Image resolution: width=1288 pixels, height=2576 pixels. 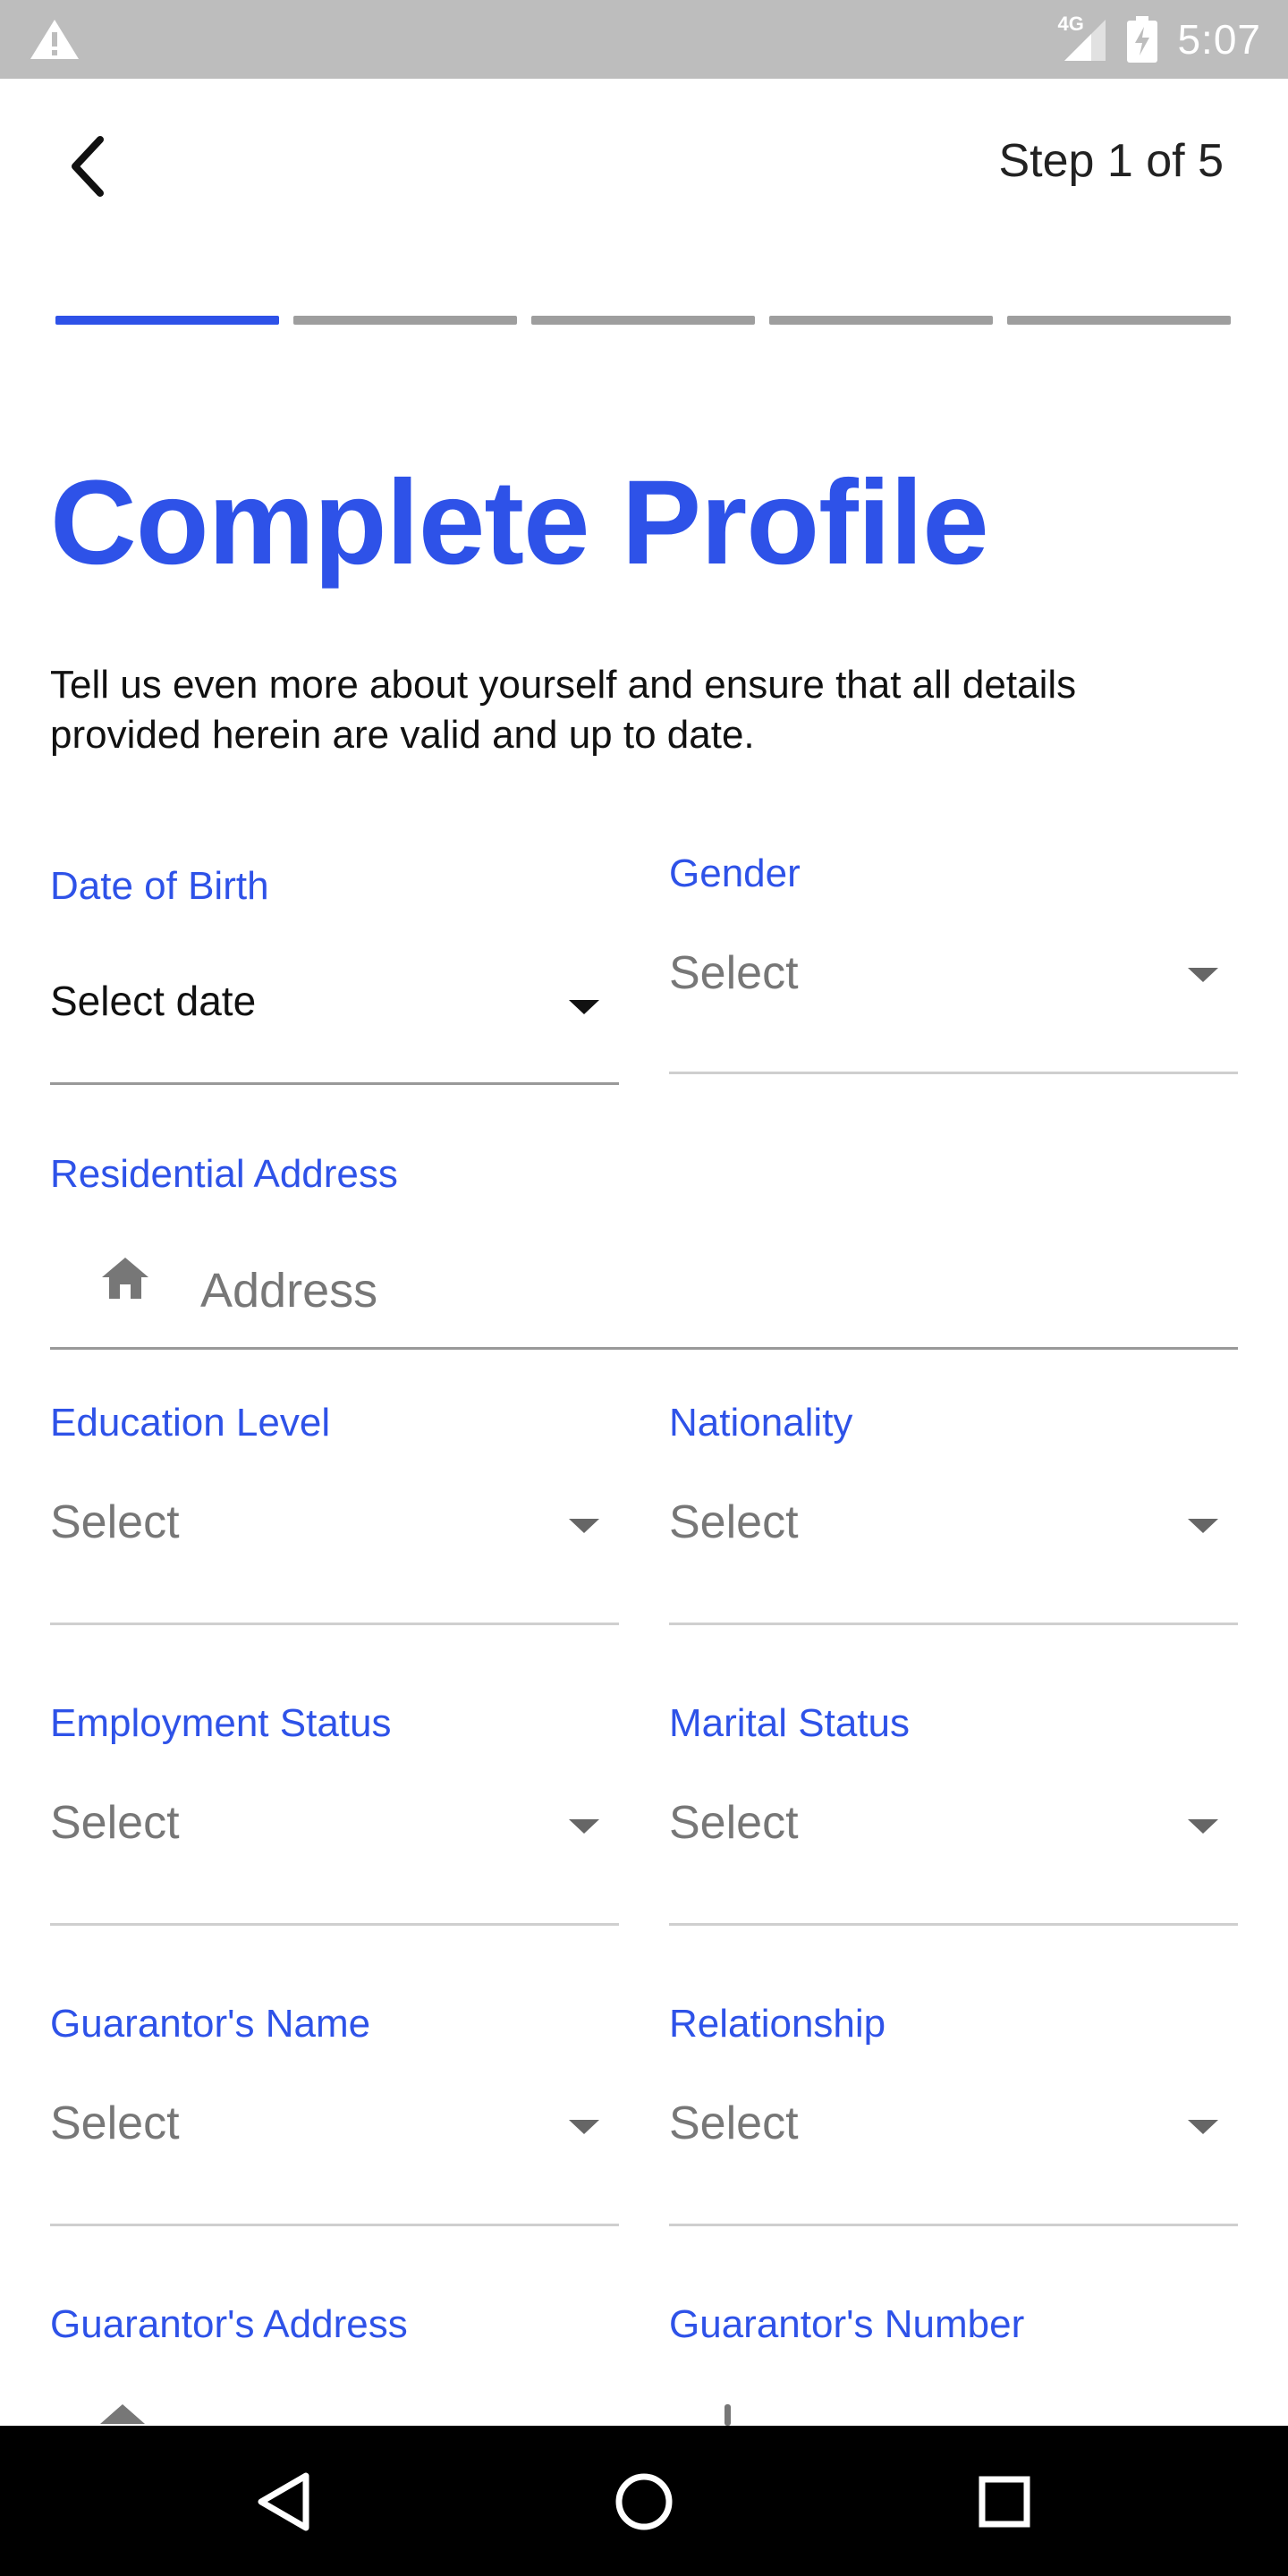 I want to click on gender-select: Select, so click(x=734, y=973).